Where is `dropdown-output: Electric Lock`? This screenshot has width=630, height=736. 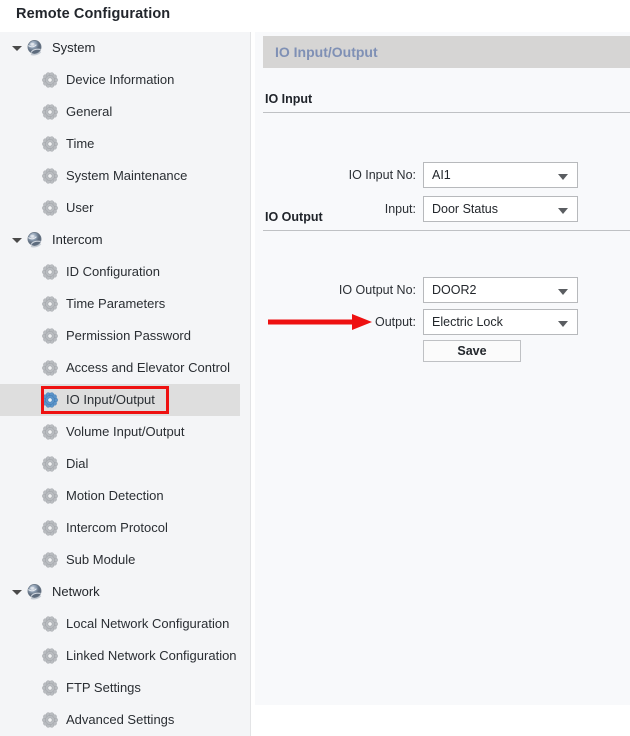 dropdown-output: Electric Lock is located at coordinates (500, 322).